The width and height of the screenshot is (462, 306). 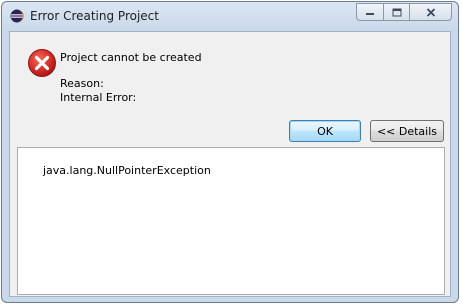 I want to click on window-title: Error Creating Project, so click(x=94, y=16).